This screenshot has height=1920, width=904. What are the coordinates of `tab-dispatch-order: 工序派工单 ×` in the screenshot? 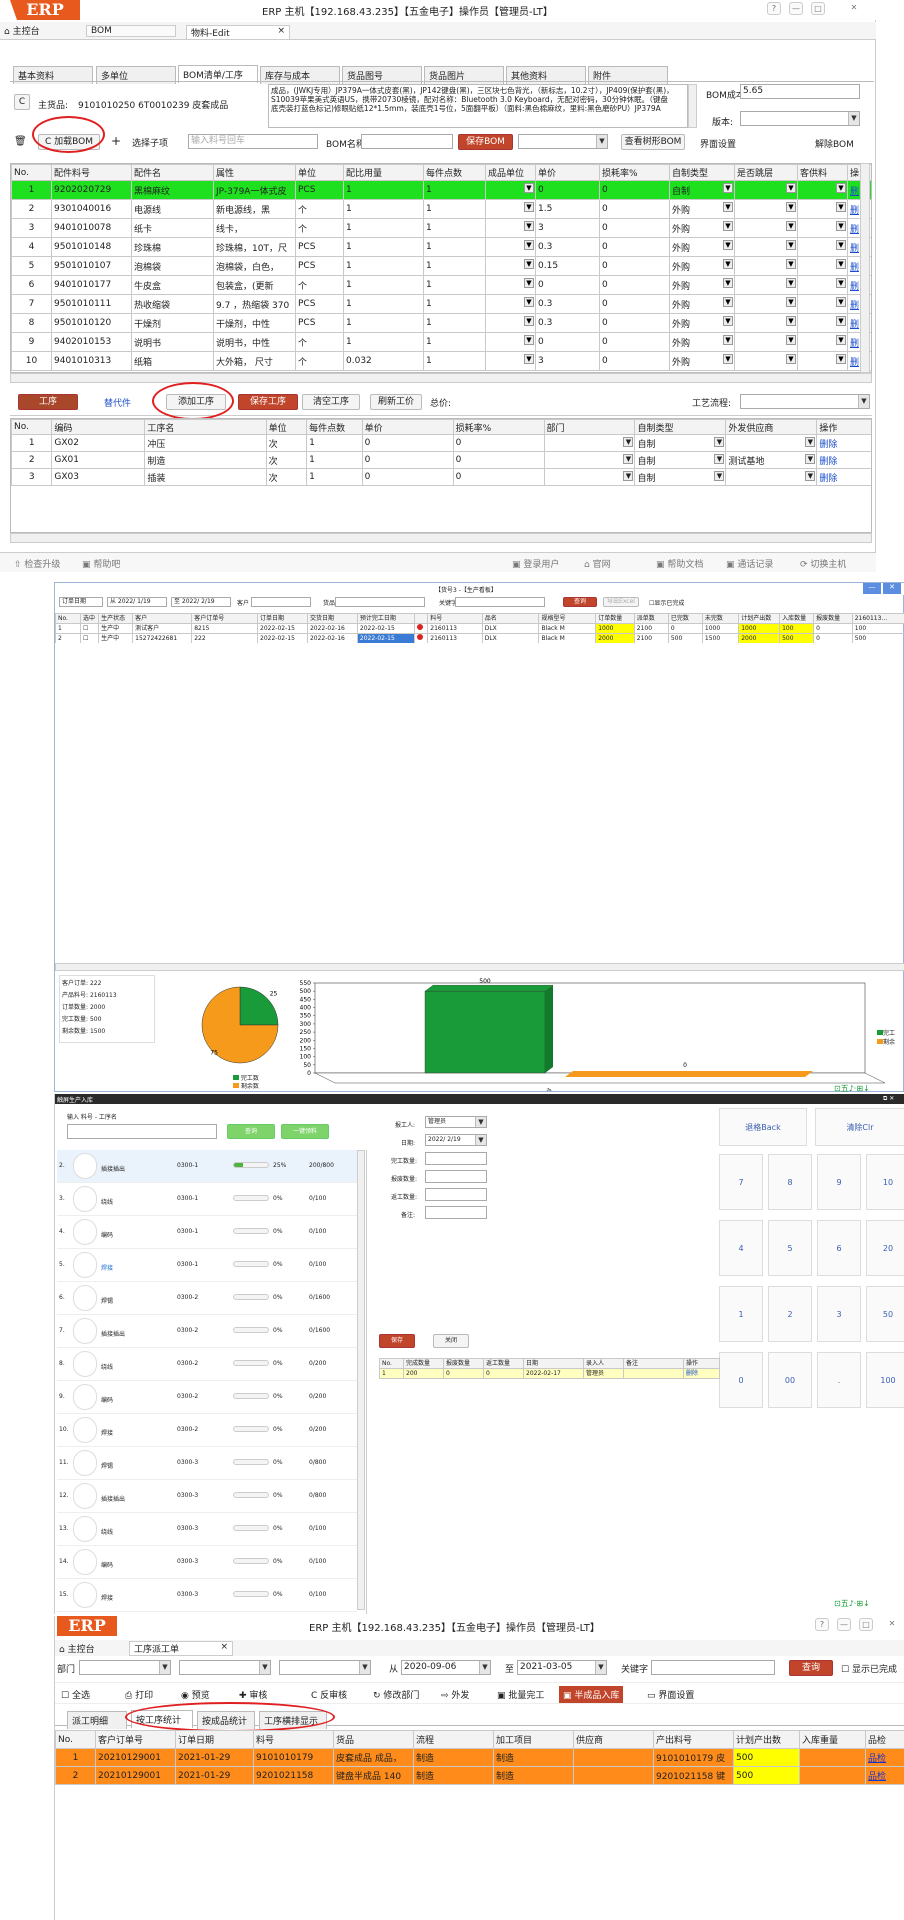 It's located at (181, 1648).